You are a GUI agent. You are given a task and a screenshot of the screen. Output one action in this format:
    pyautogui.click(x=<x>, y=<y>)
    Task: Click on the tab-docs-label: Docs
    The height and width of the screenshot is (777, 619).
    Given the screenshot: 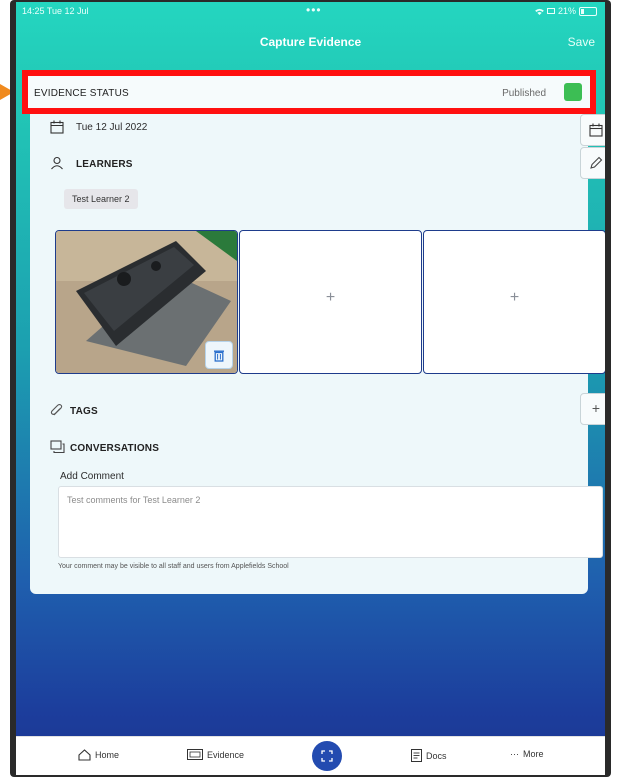 What is the action you would take?
    pyautogui.click(x=436, y=755)
    